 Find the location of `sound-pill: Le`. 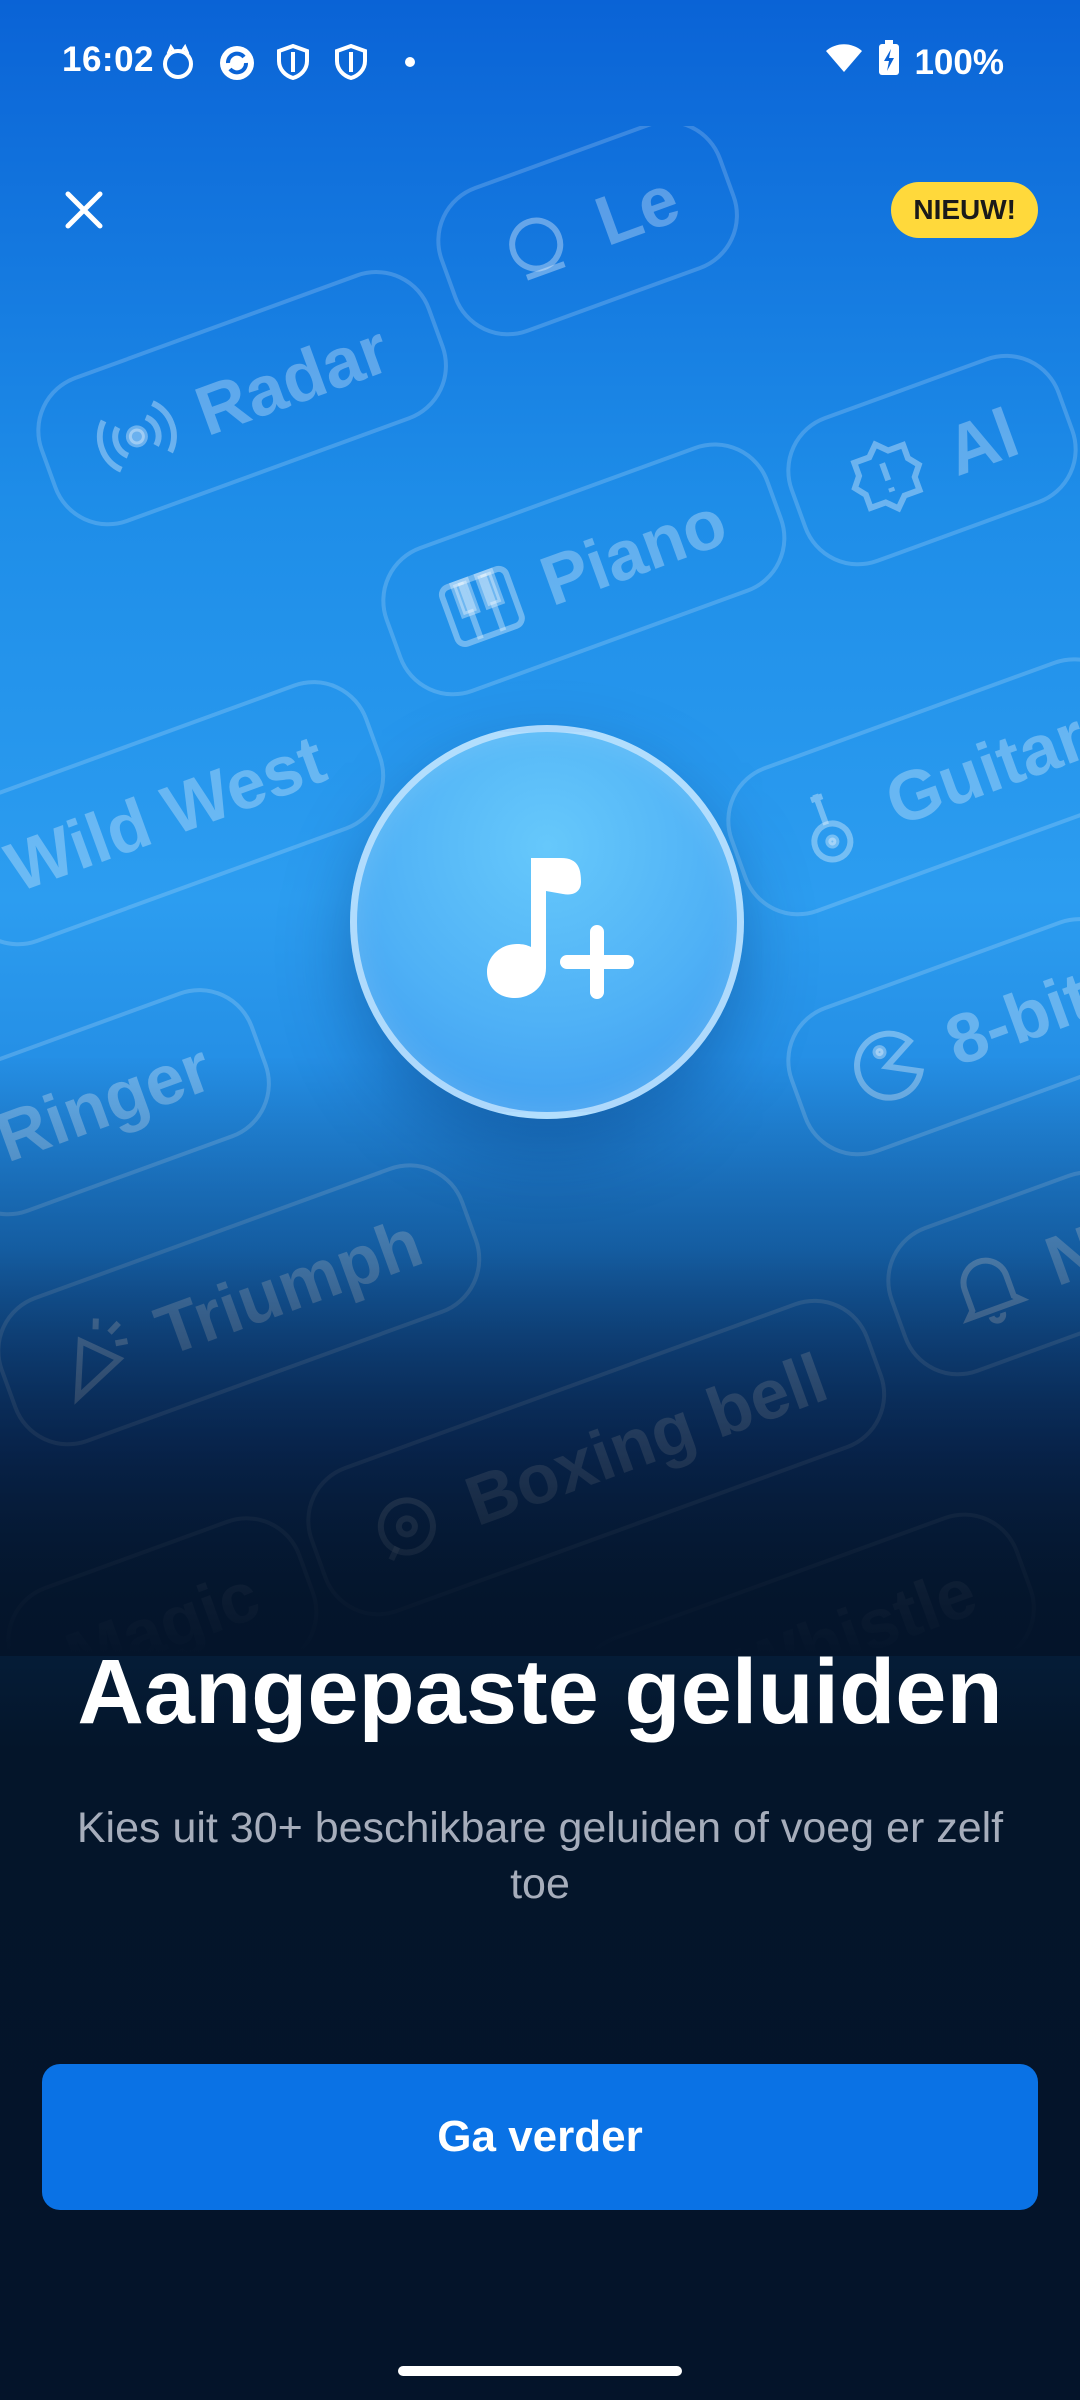

sound-pill: Le is located at coordinates (587, 239).